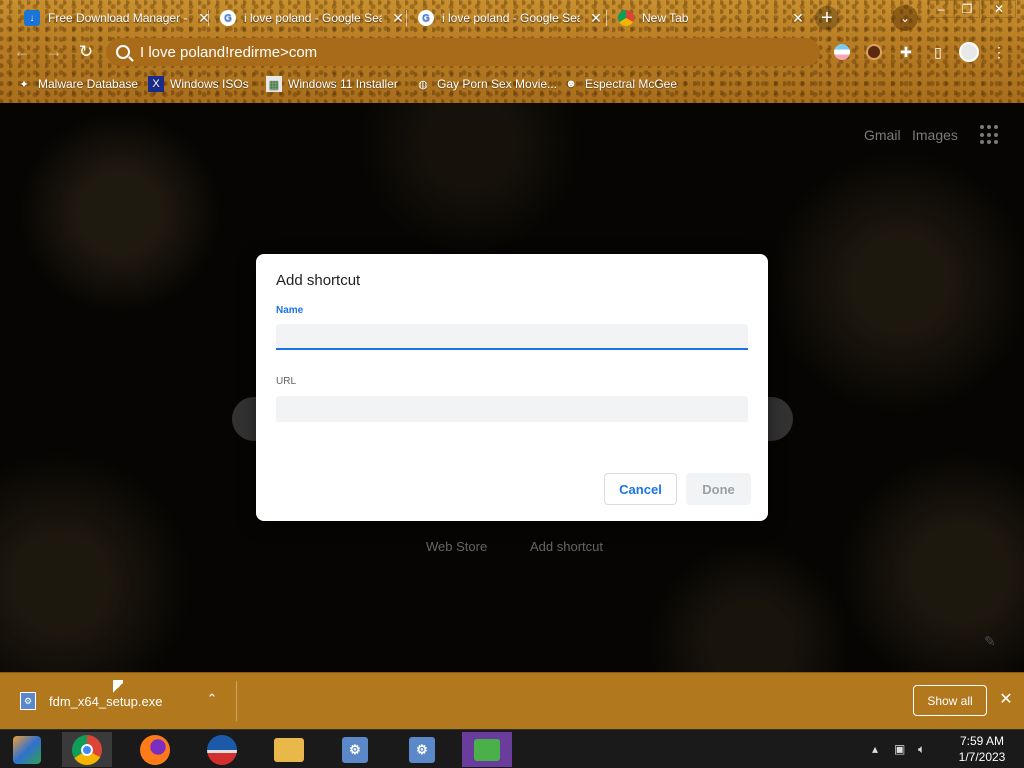  What do you see at coordinates (827, 18) in the screenshot?
I see `new-tab-button: +` at bounding box center [827, 18].